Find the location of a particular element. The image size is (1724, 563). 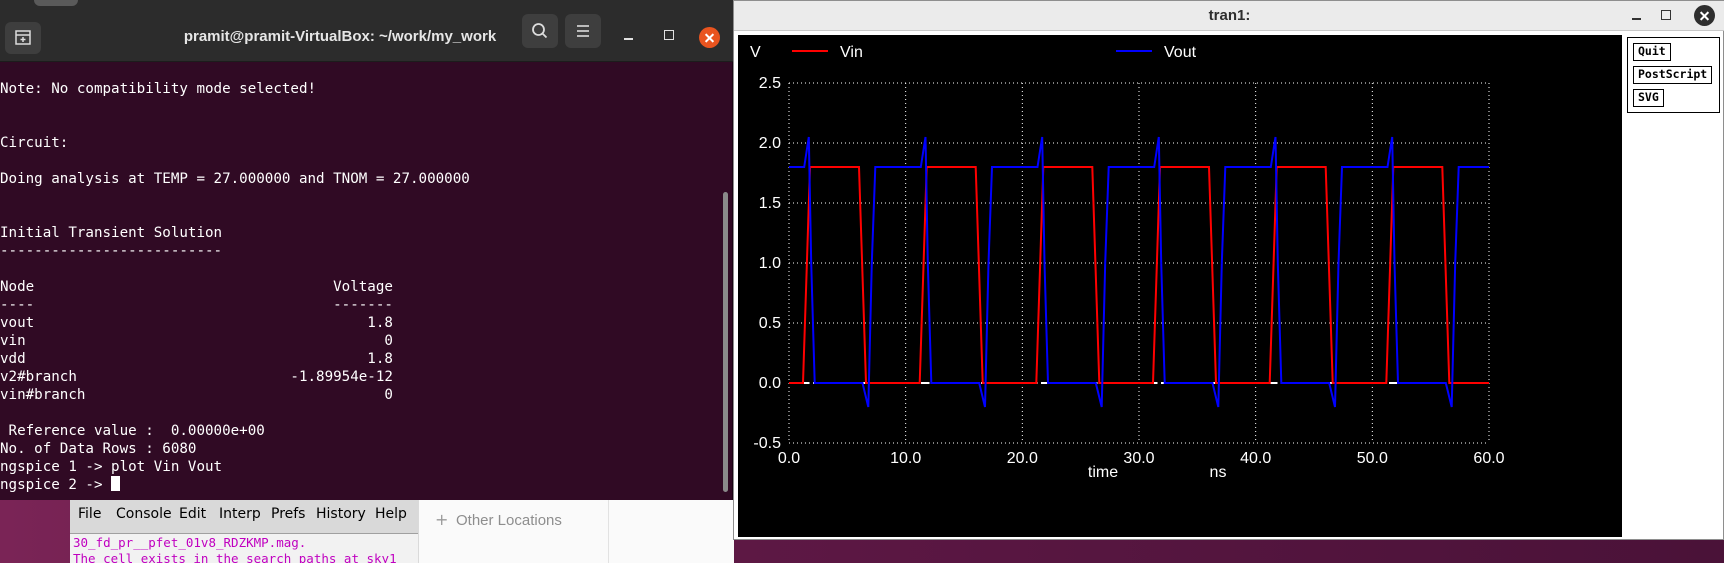

legend-label-vin: Vin is located at coordinates (851, 52).